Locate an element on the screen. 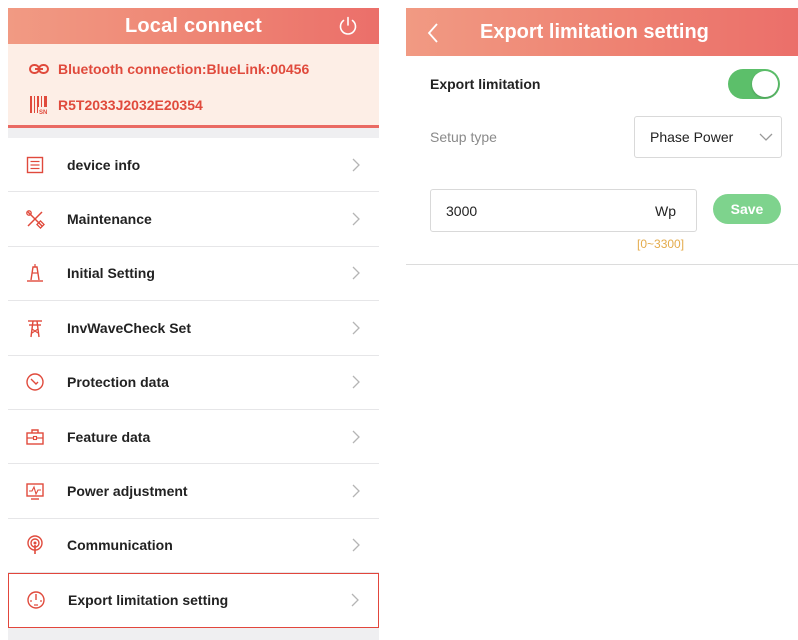 This screenshot has width=798, height=640. menu-item-maintenance: Maintenance is located at coordinates (193, 219).